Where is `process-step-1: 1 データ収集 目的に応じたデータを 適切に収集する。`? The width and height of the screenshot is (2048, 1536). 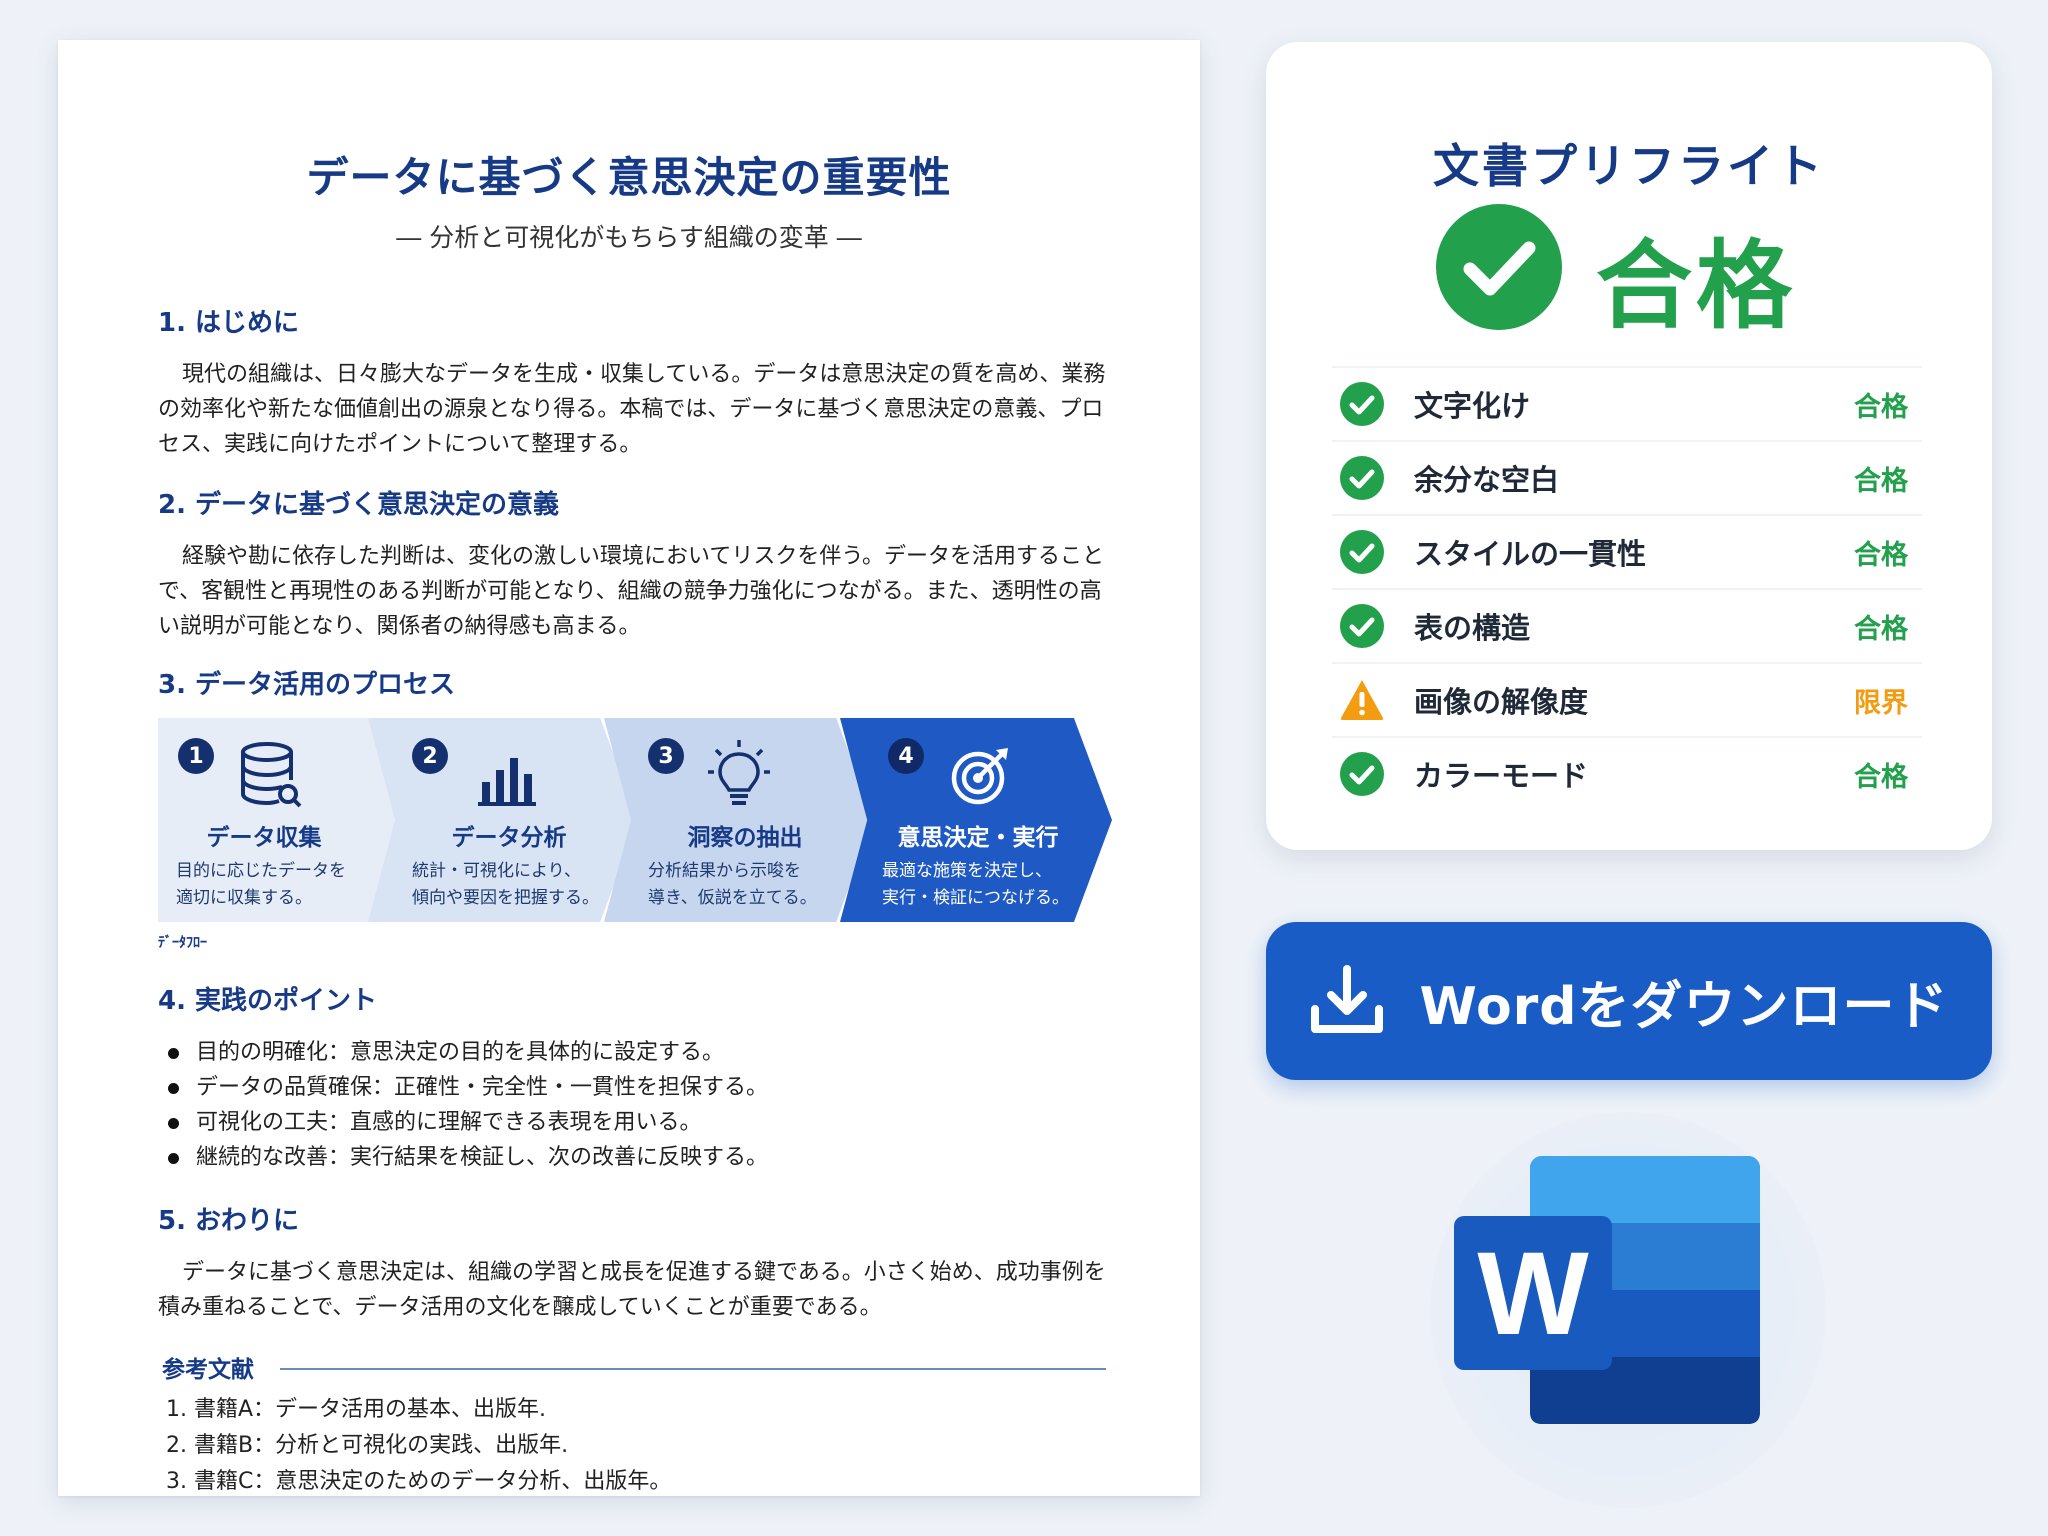
process-step-1: 1 データ収集 目的に応じたデータを 適切に収集する。 is located at coordinates (280, 820).